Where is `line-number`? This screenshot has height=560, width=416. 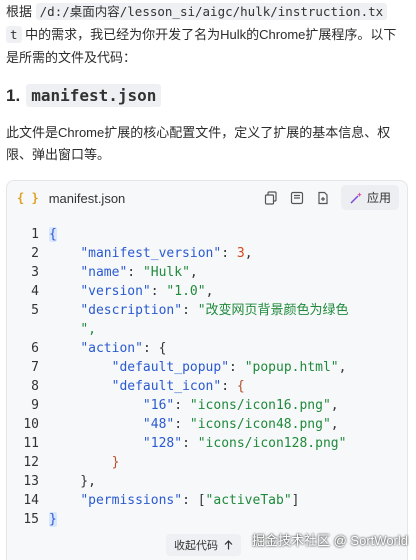 line-number is located at coordinates (23, 329).